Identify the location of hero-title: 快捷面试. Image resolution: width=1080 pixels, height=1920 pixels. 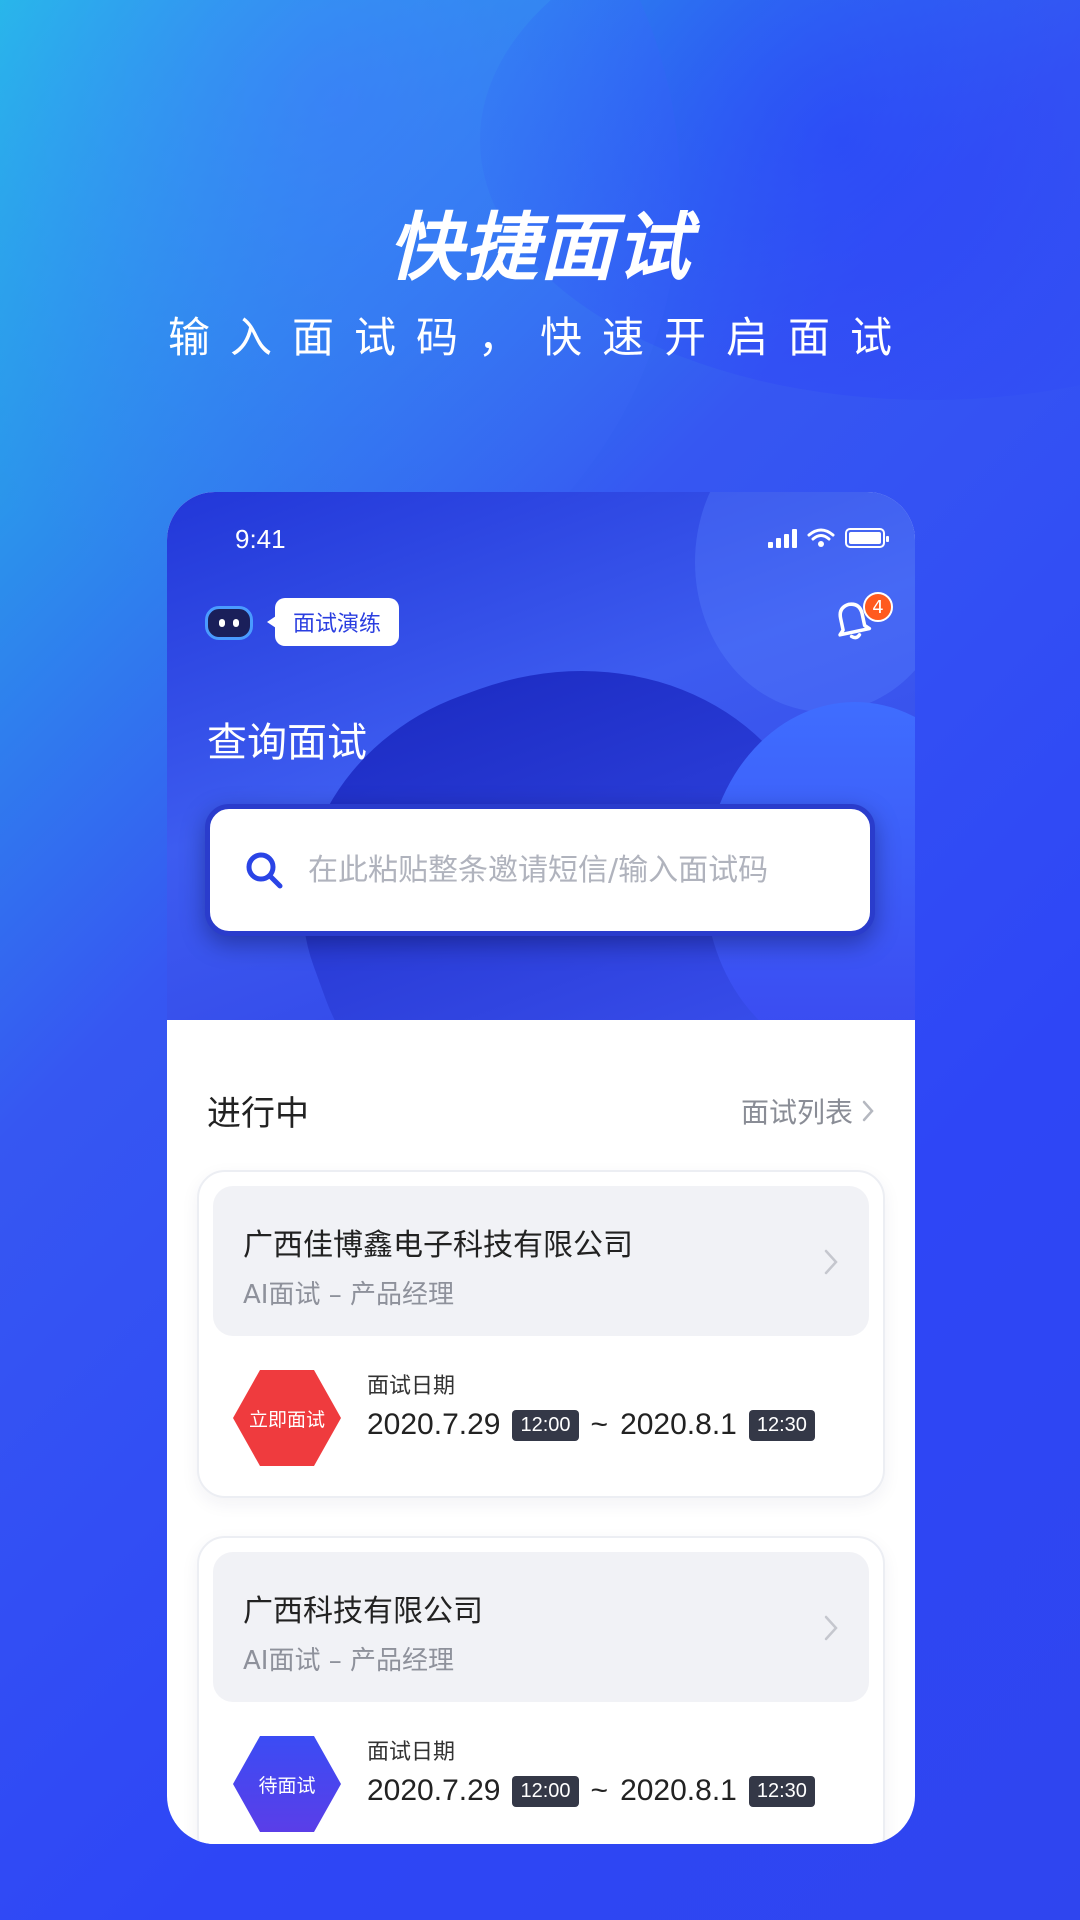
(540, 248).